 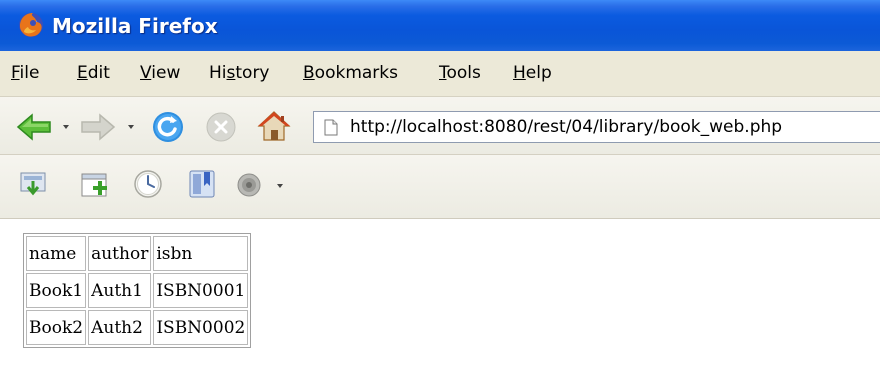 What do you see at coordinates (35, 127) in the screenshot?
I see `back-icon` at bounding box center [35, 127].